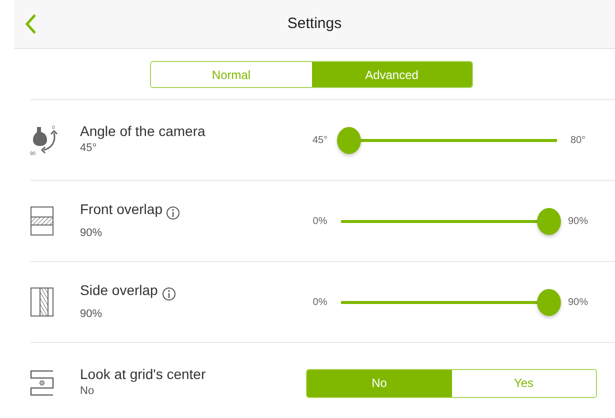  I want to click on side-overlap-icon, so click(42, 302).